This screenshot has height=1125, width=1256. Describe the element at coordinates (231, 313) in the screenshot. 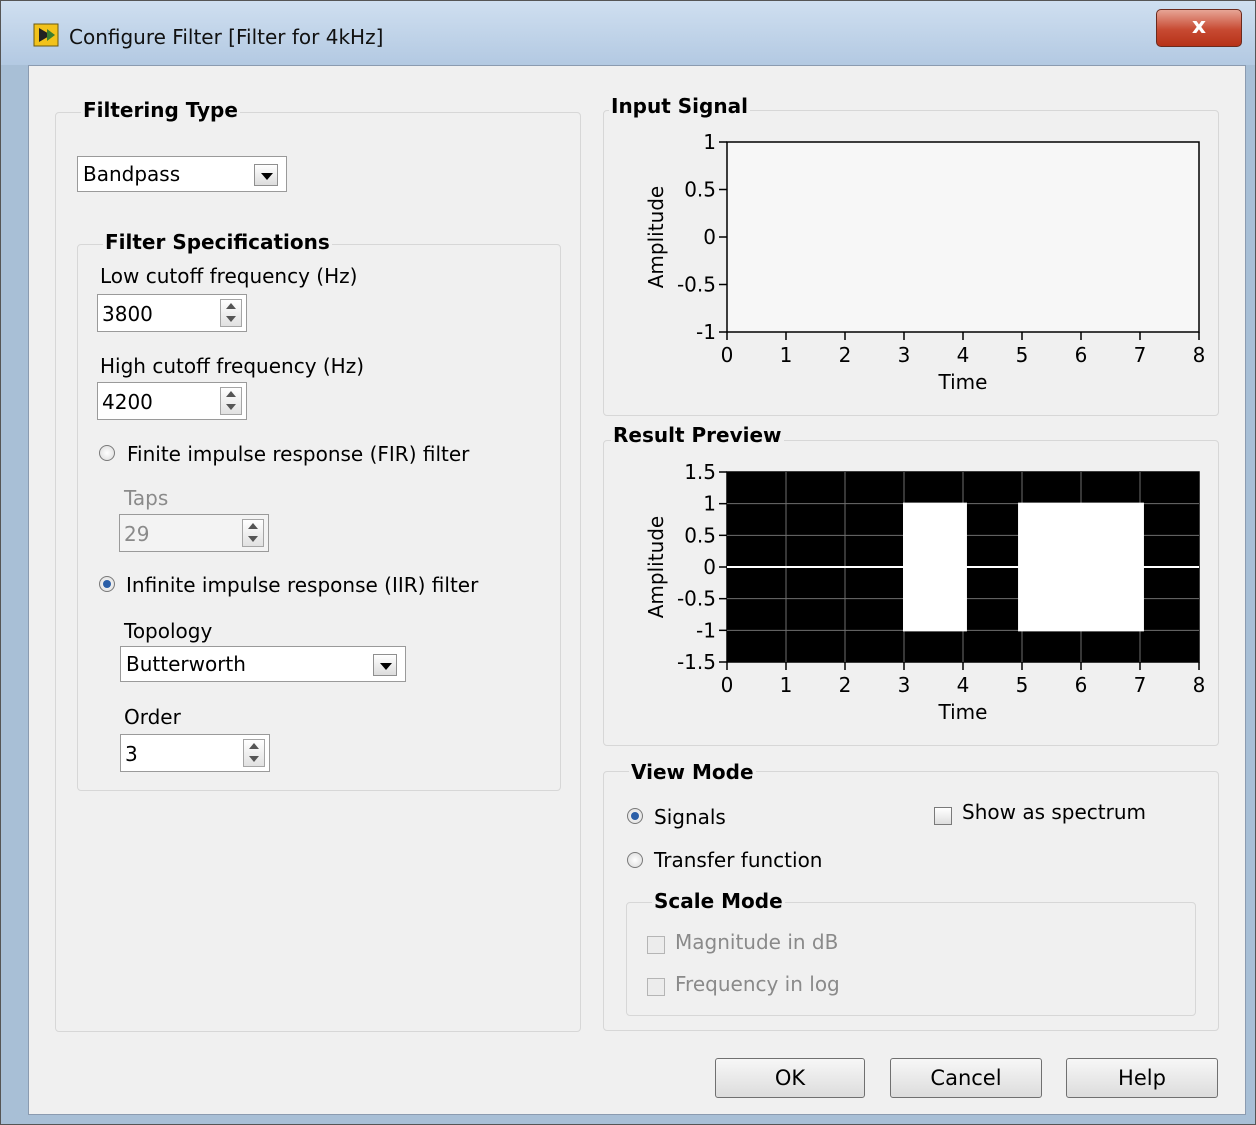

I see `low-cutoff-stepper` at that location.